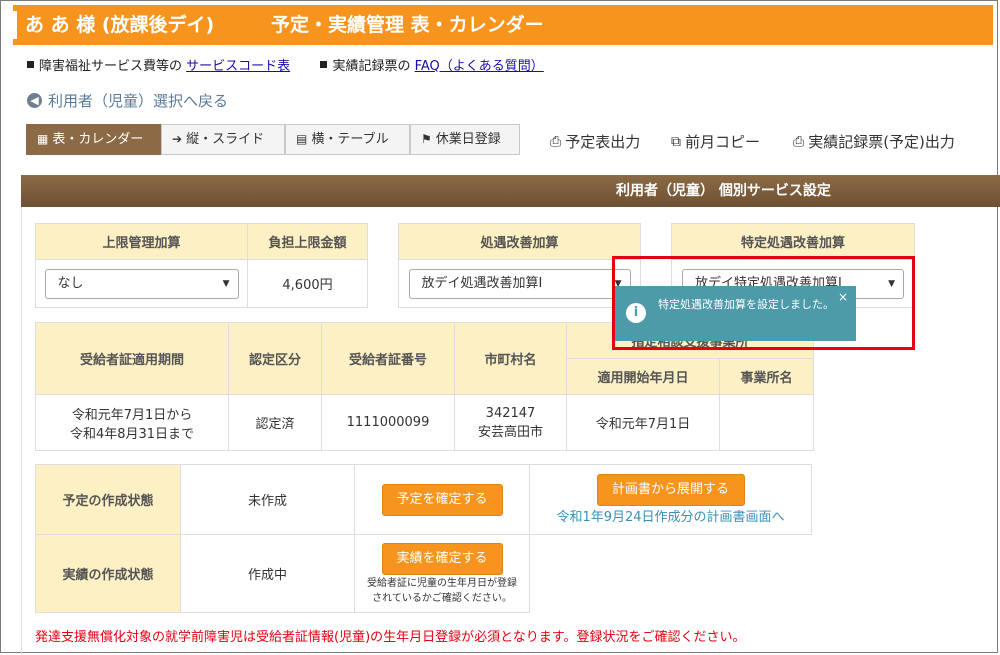 Image resolution: width=1000 pixels, height=655 pixels. I want to click on cert-type-header: 認定区分, so click(275, 358).